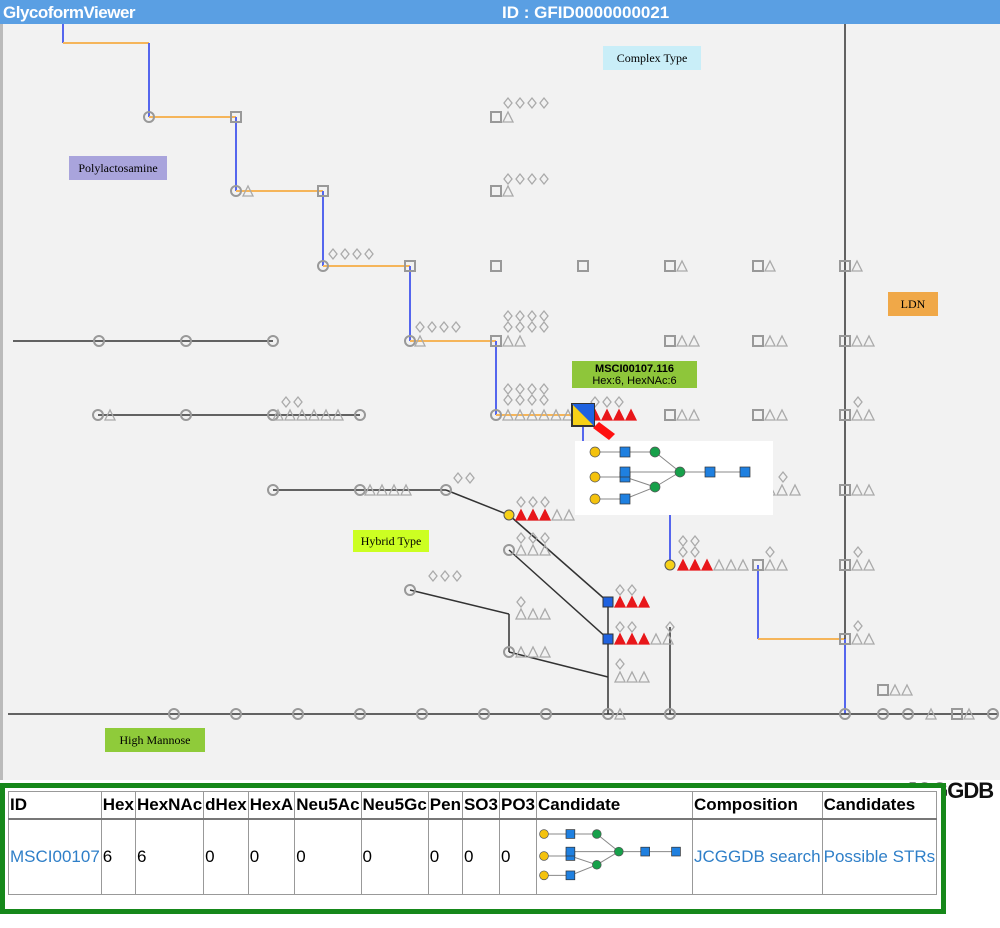 Image resolution: width=1000 pixels, height=928 pixels. Describe the element at coordinates (169, 805) in the screenshot. I see `column-header: HexNAc` at that location.